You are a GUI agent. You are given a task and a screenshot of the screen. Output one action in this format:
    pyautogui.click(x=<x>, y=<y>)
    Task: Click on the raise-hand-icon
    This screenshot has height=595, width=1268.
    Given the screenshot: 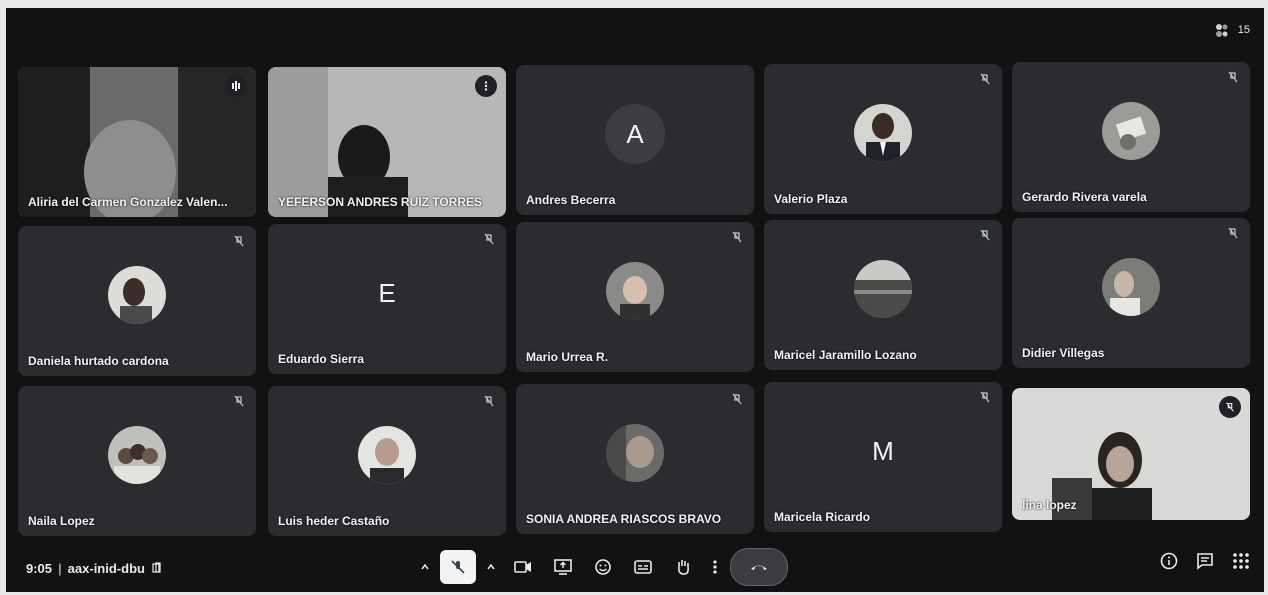 What is the action you would take?
    pyautogui.click(x=683, y=567)
    